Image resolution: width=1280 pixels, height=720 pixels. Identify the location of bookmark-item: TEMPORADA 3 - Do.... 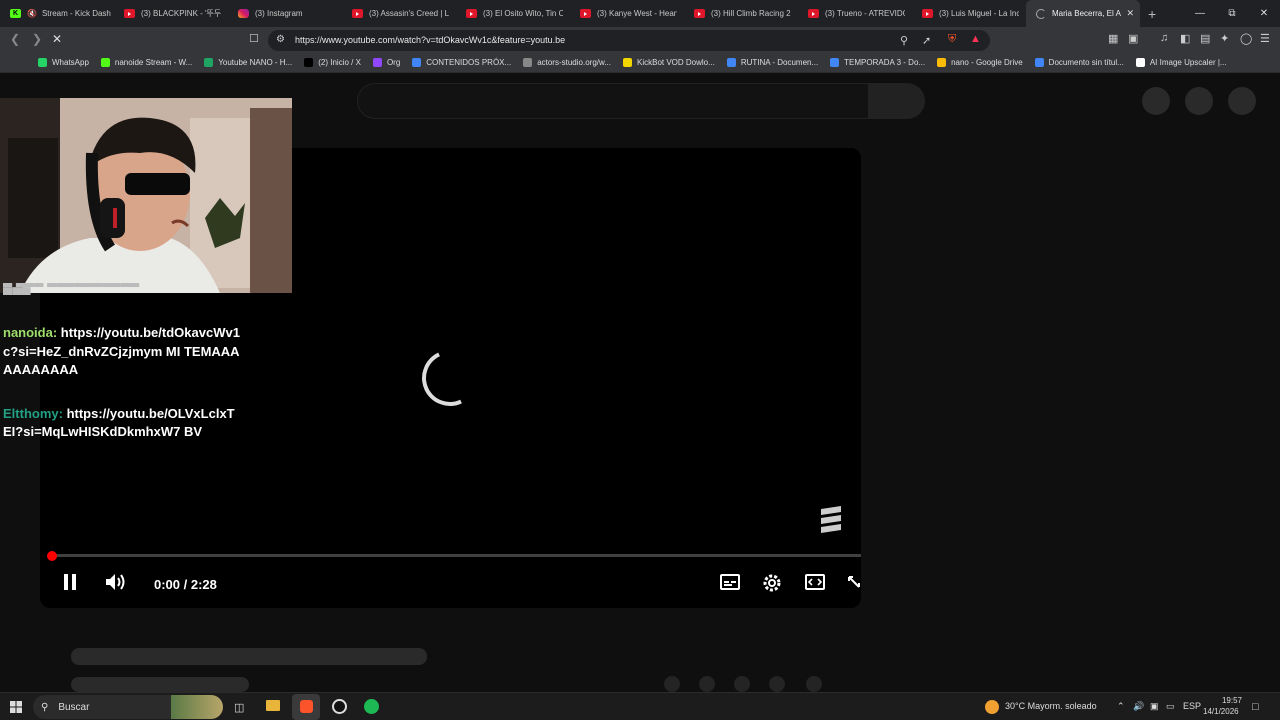
(877, 62).